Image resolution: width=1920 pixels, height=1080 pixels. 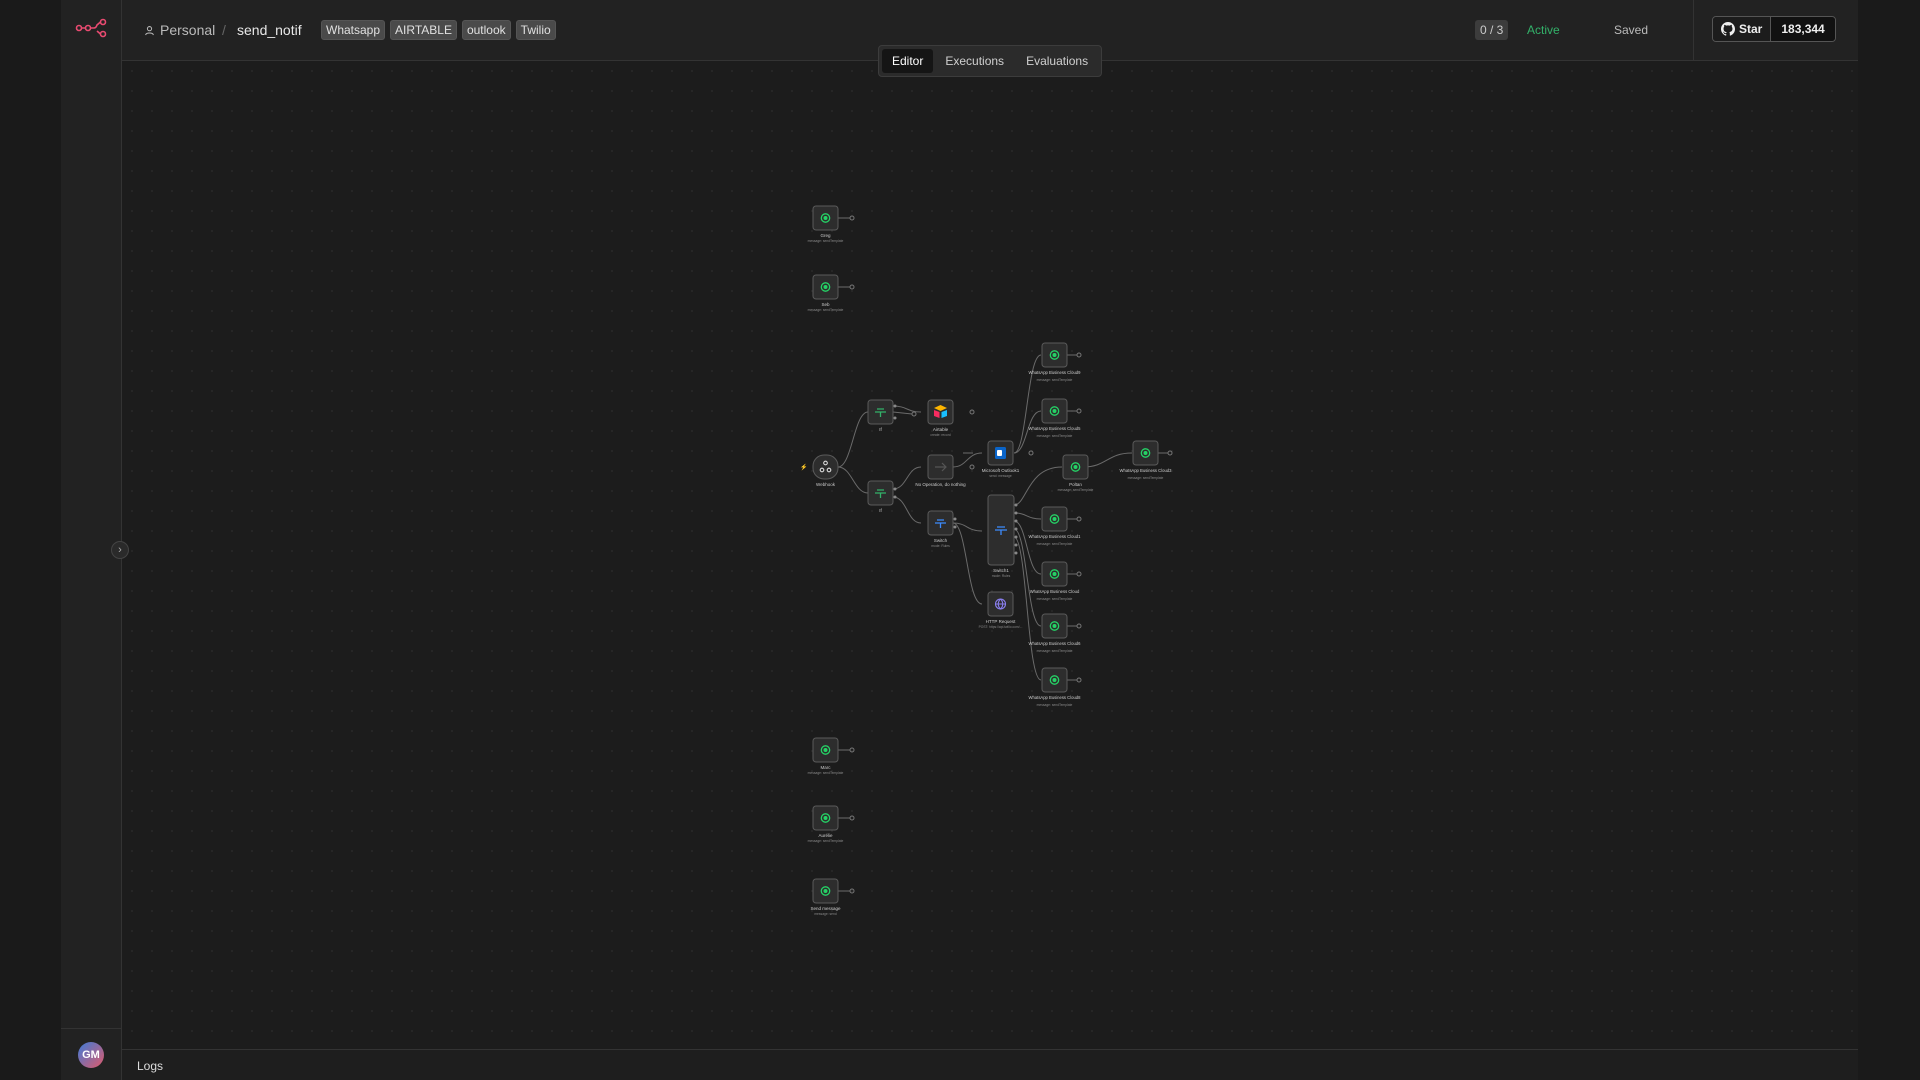 I want to click on node-greg: Greg message: sendTemplate, so click(x=831, y=224).